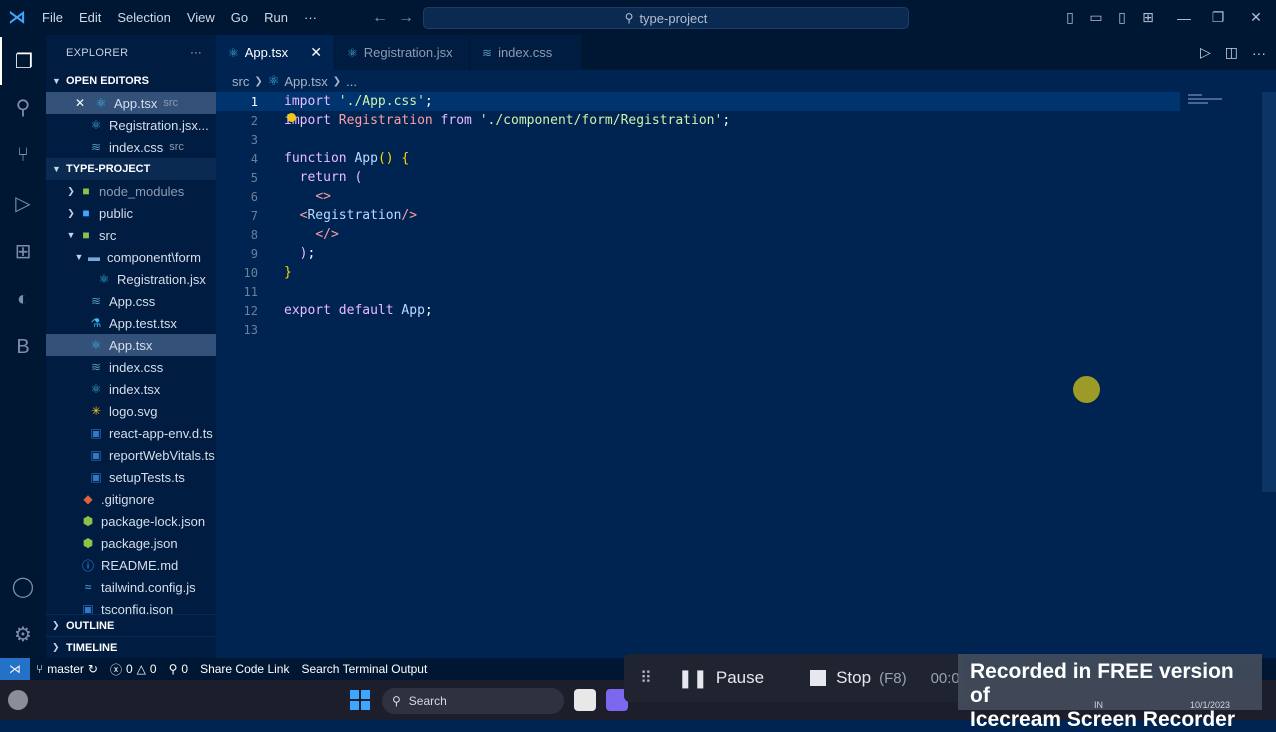 The width and height of the screenshot is (1276, 732). What do you see at coordinates (131, 565) in the screenshot?
I see `tree-item-readme: ⓘ README.md` at bounding box center [131, 565].